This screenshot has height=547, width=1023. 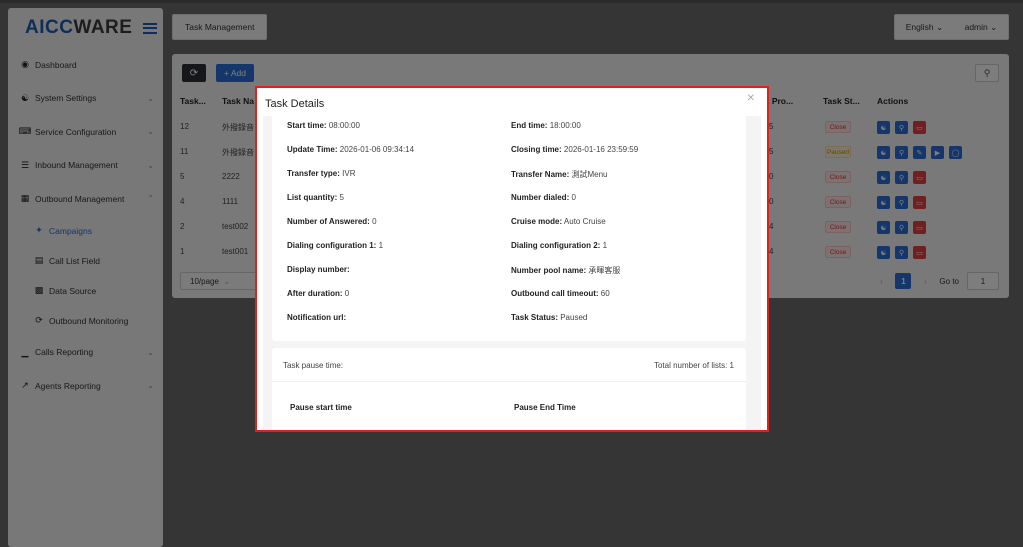 What do you see at coordinates (566, 270) in the screenshot?
I see `number-pool-field: Number pool name: 承暉客服` at bounding box center [566, 270].